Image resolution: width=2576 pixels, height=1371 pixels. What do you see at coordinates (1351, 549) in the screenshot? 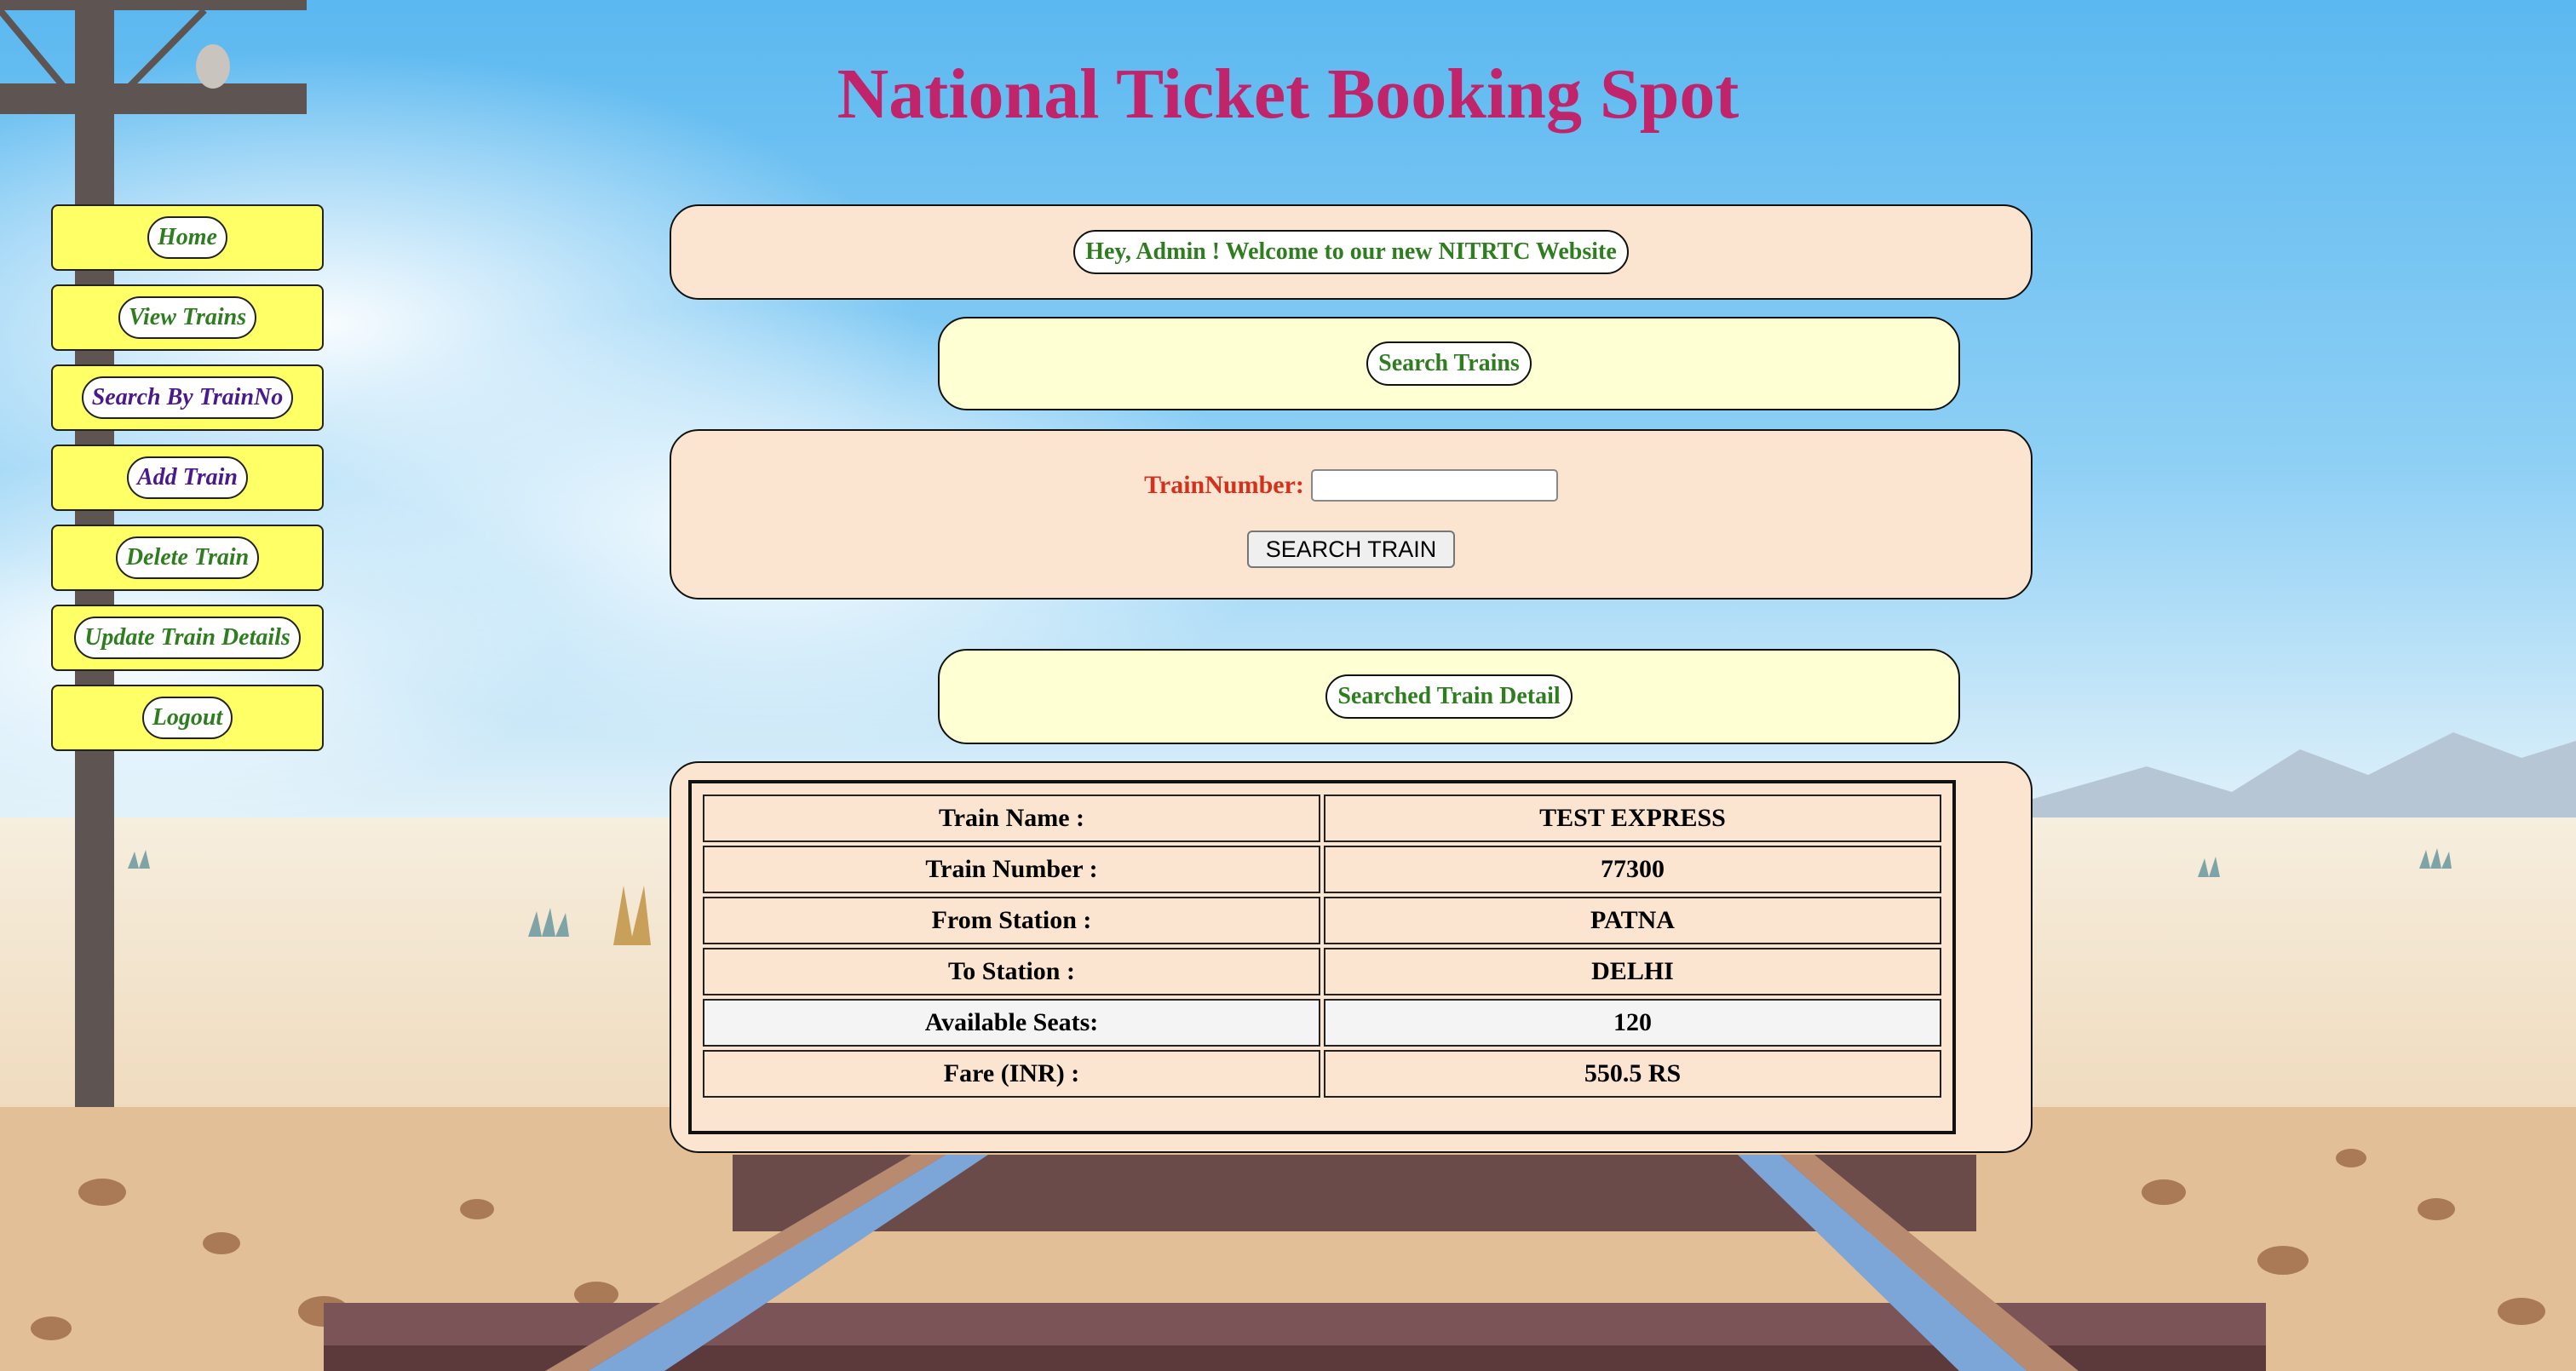
I see `search-train-button: SEARCH TRAIN` at bounding box center [1351, 549].